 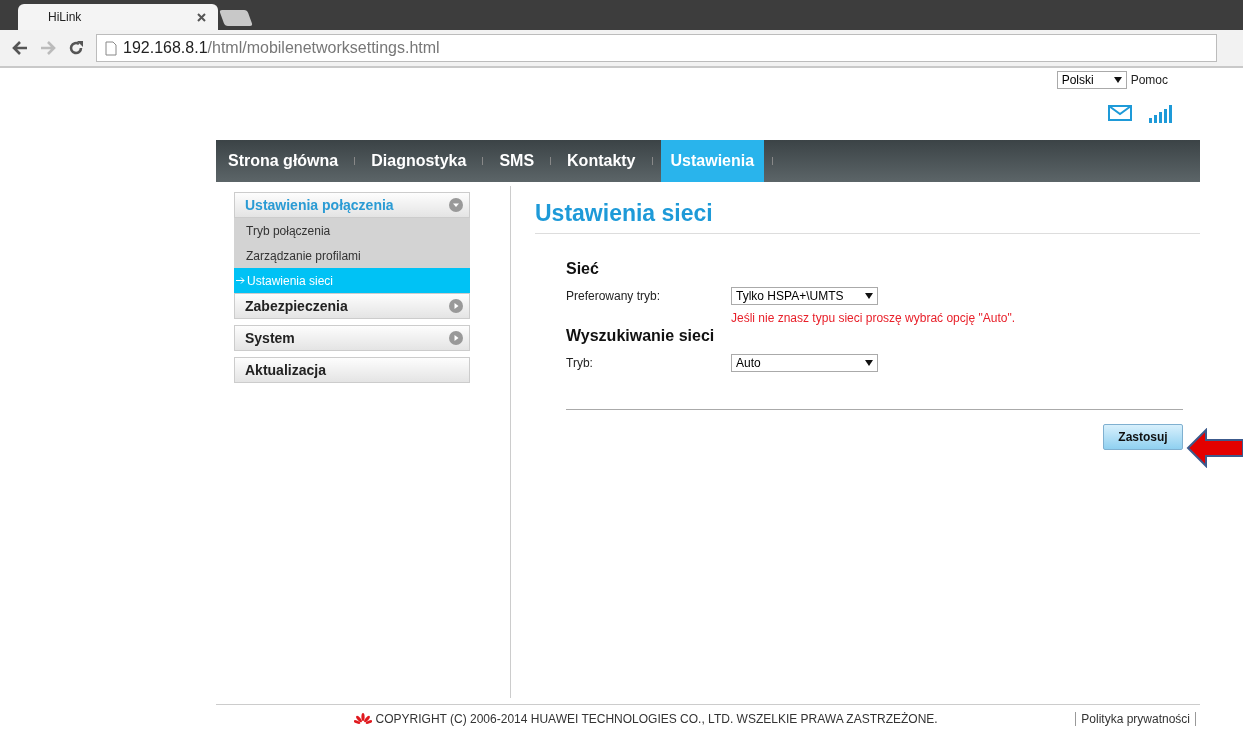 I want to click on chevron-down-icon, so click(x=456, y=205).